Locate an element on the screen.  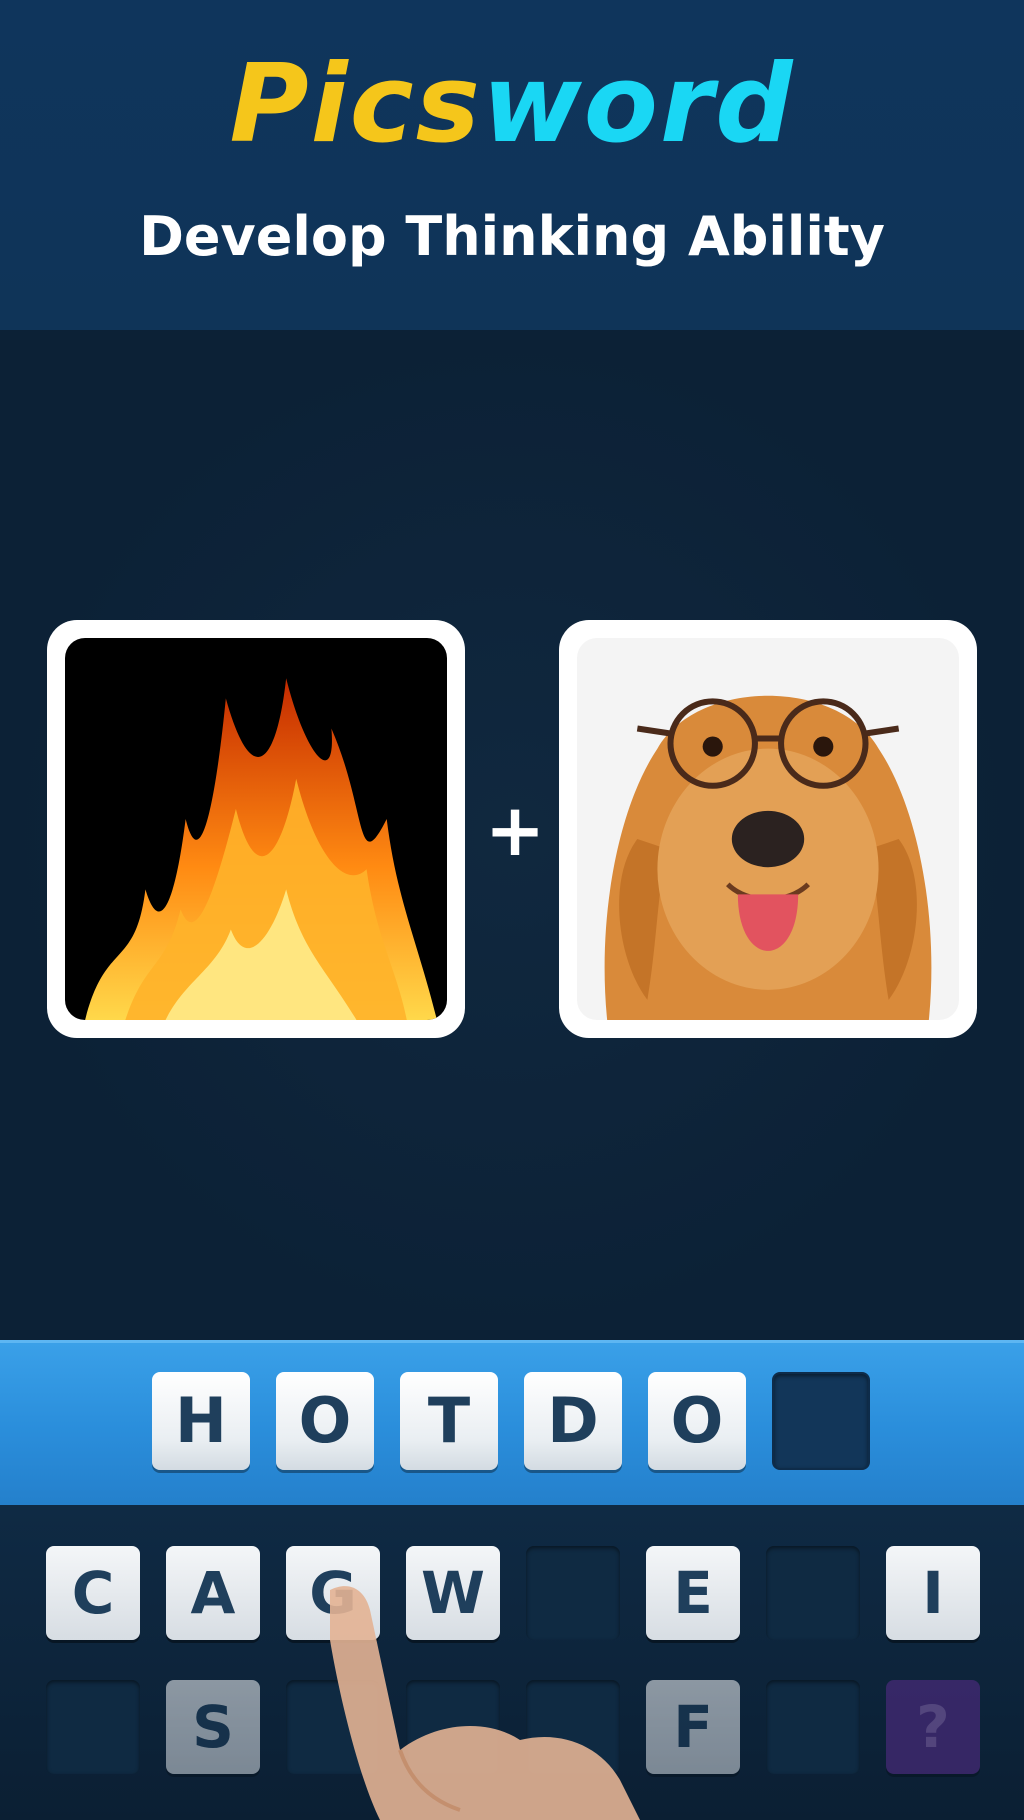
picture-card-dog is located at coordinates (768, 829).